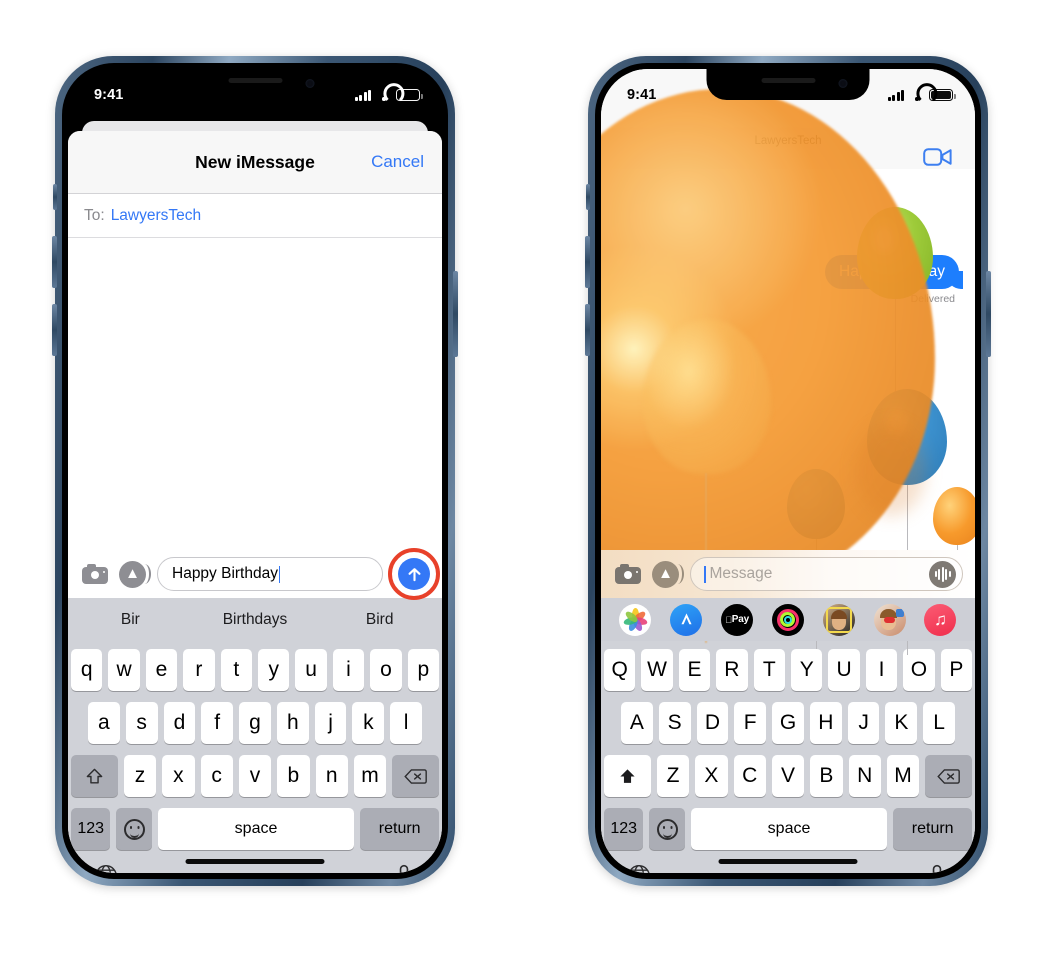 The width and height of the screenshot is (1044, 959). Describe the element at coordinates (787, 619) in the screenshot. I see `fitness-app-icon` at that location.